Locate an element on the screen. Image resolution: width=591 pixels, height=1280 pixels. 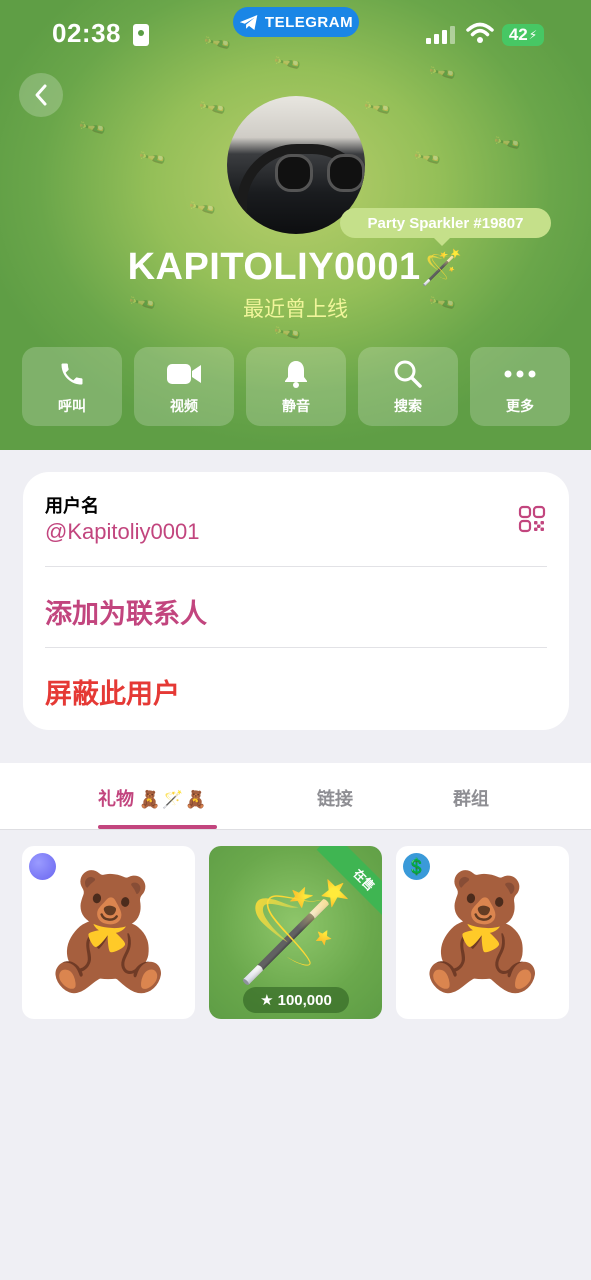
tab-gifts: 礼物 🧸🪄🧸 is located at coordinates (153, 798).